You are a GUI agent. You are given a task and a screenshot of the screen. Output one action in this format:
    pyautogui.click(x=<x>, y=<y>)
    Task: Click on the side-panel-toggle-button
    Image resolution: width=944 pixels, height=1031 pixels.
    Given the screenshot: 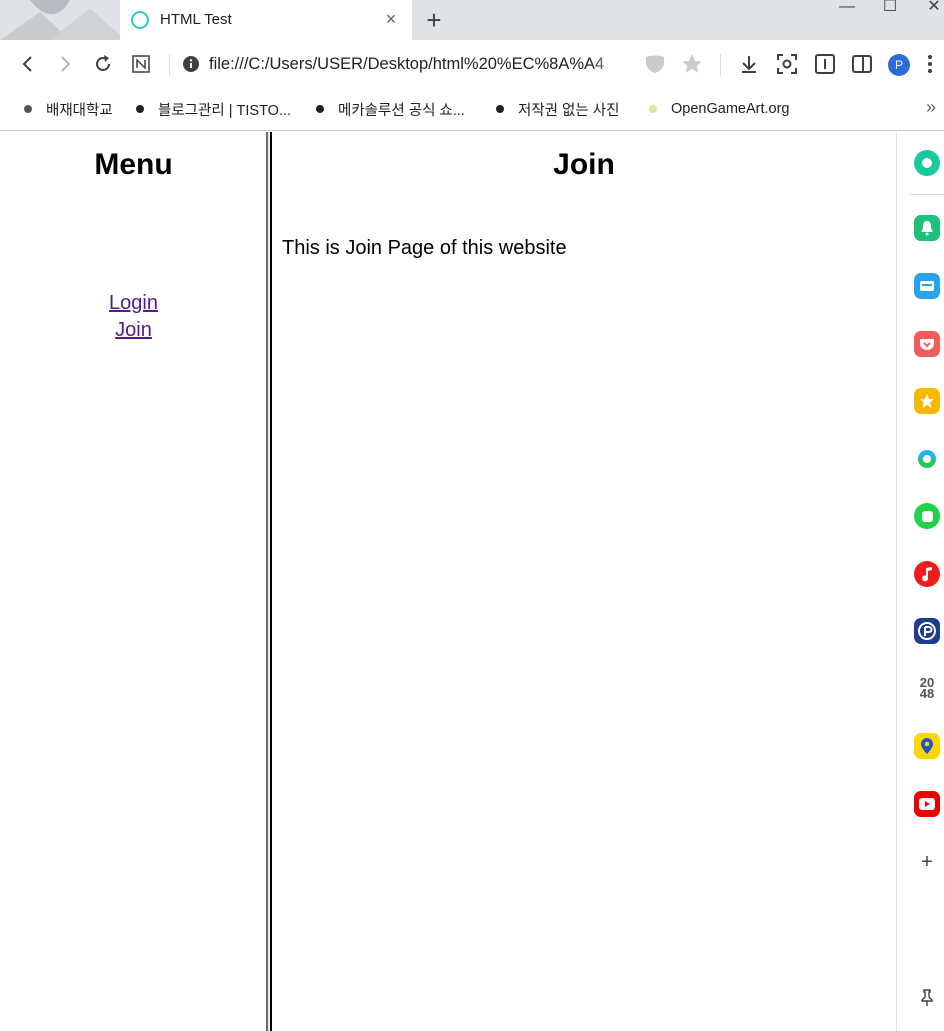 What is the action you would take?
    pyautogui.click(x=862, y=64)
    